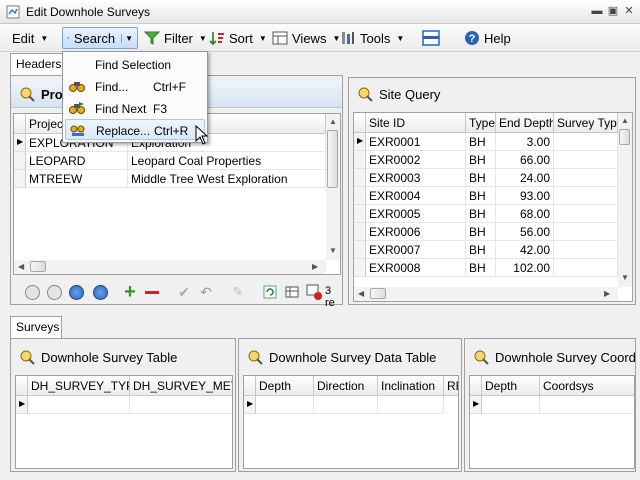 Image resolution: width=640 pixels, height=480 pixels. Describe the element at coordinates (416, 232) in the screenshot. I see `table-cell: EXR0006` at that location.